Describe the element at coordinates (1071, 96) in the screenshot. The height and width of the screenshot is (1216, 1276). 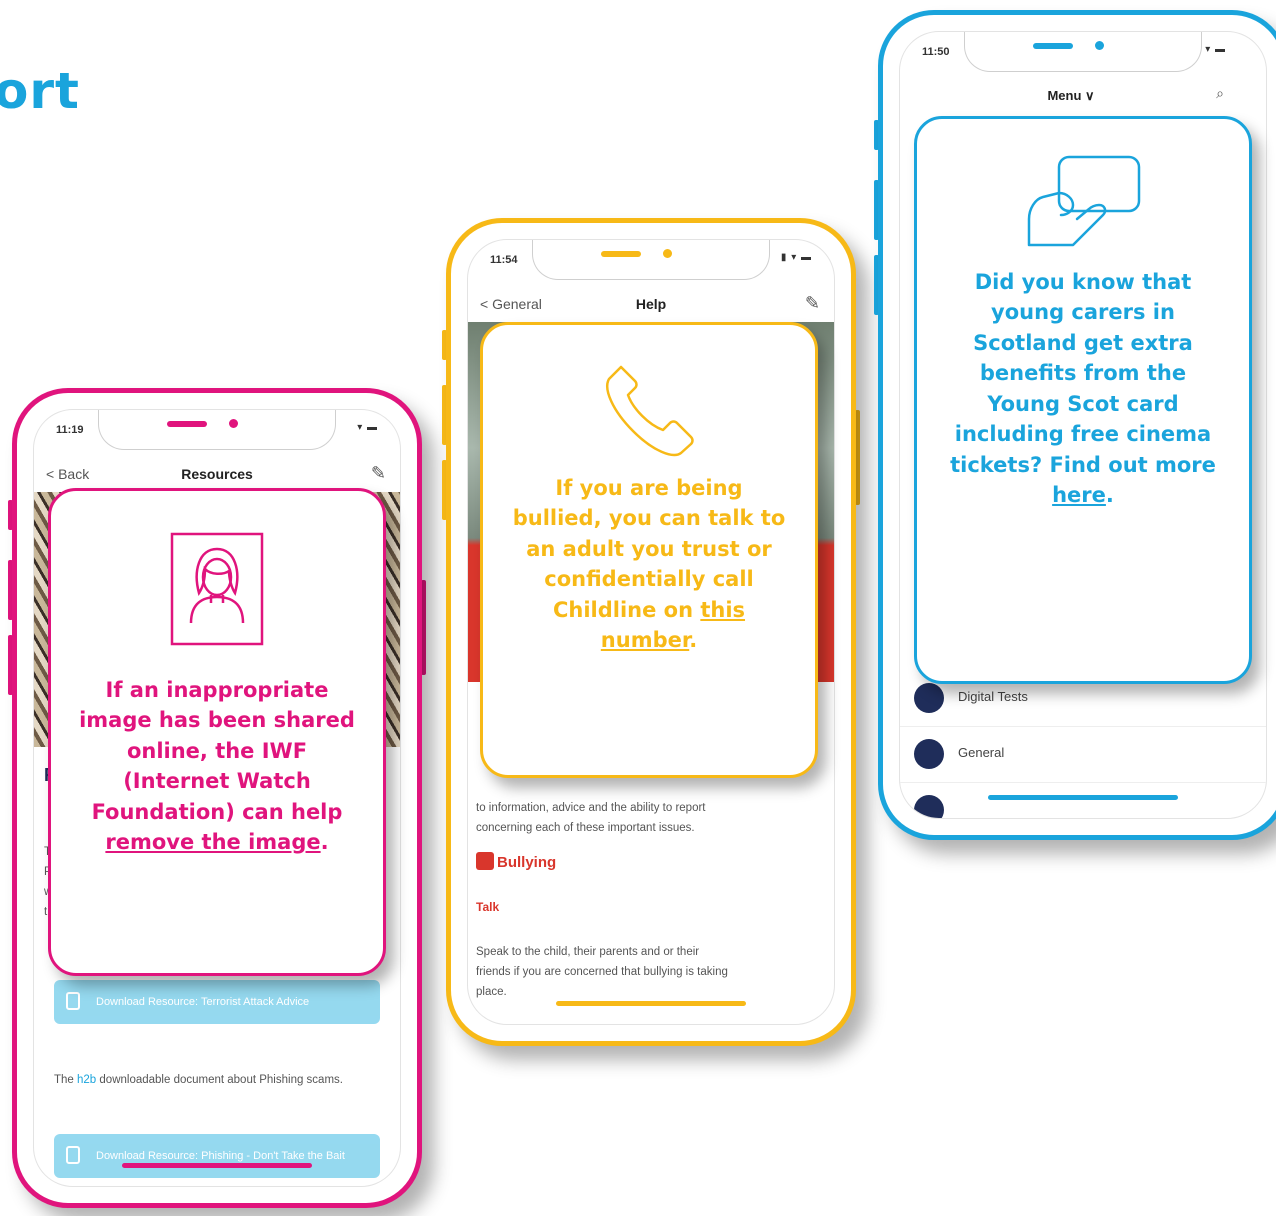
I see `menu-dropdown: Menu ∨` at that location.